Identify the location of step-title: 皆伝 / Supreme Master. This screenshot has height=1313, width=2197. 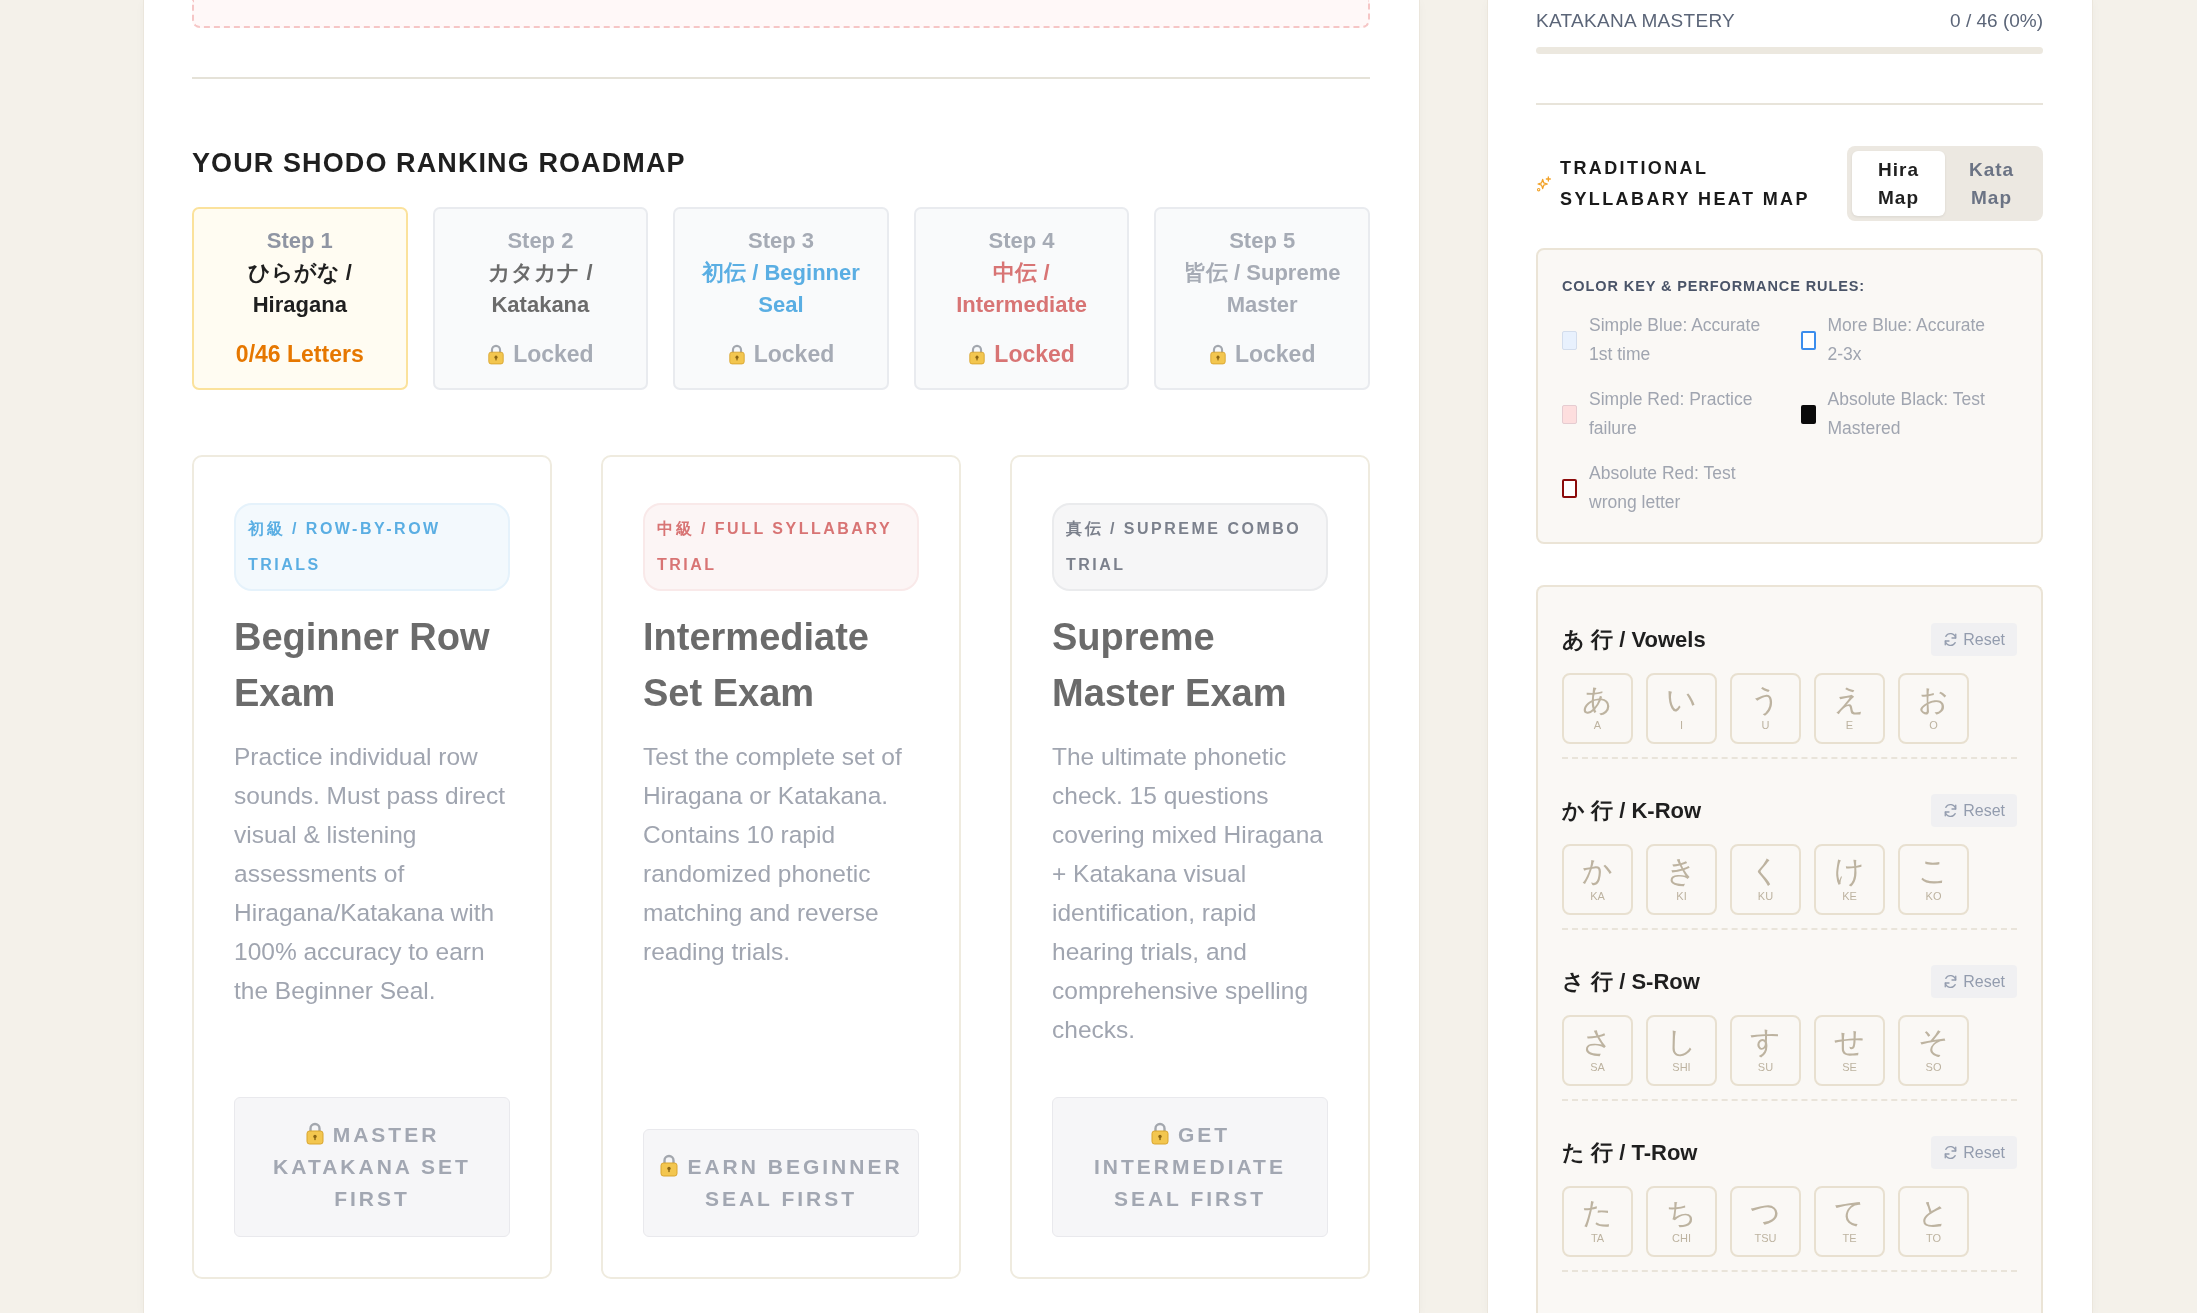
(1262, 289).